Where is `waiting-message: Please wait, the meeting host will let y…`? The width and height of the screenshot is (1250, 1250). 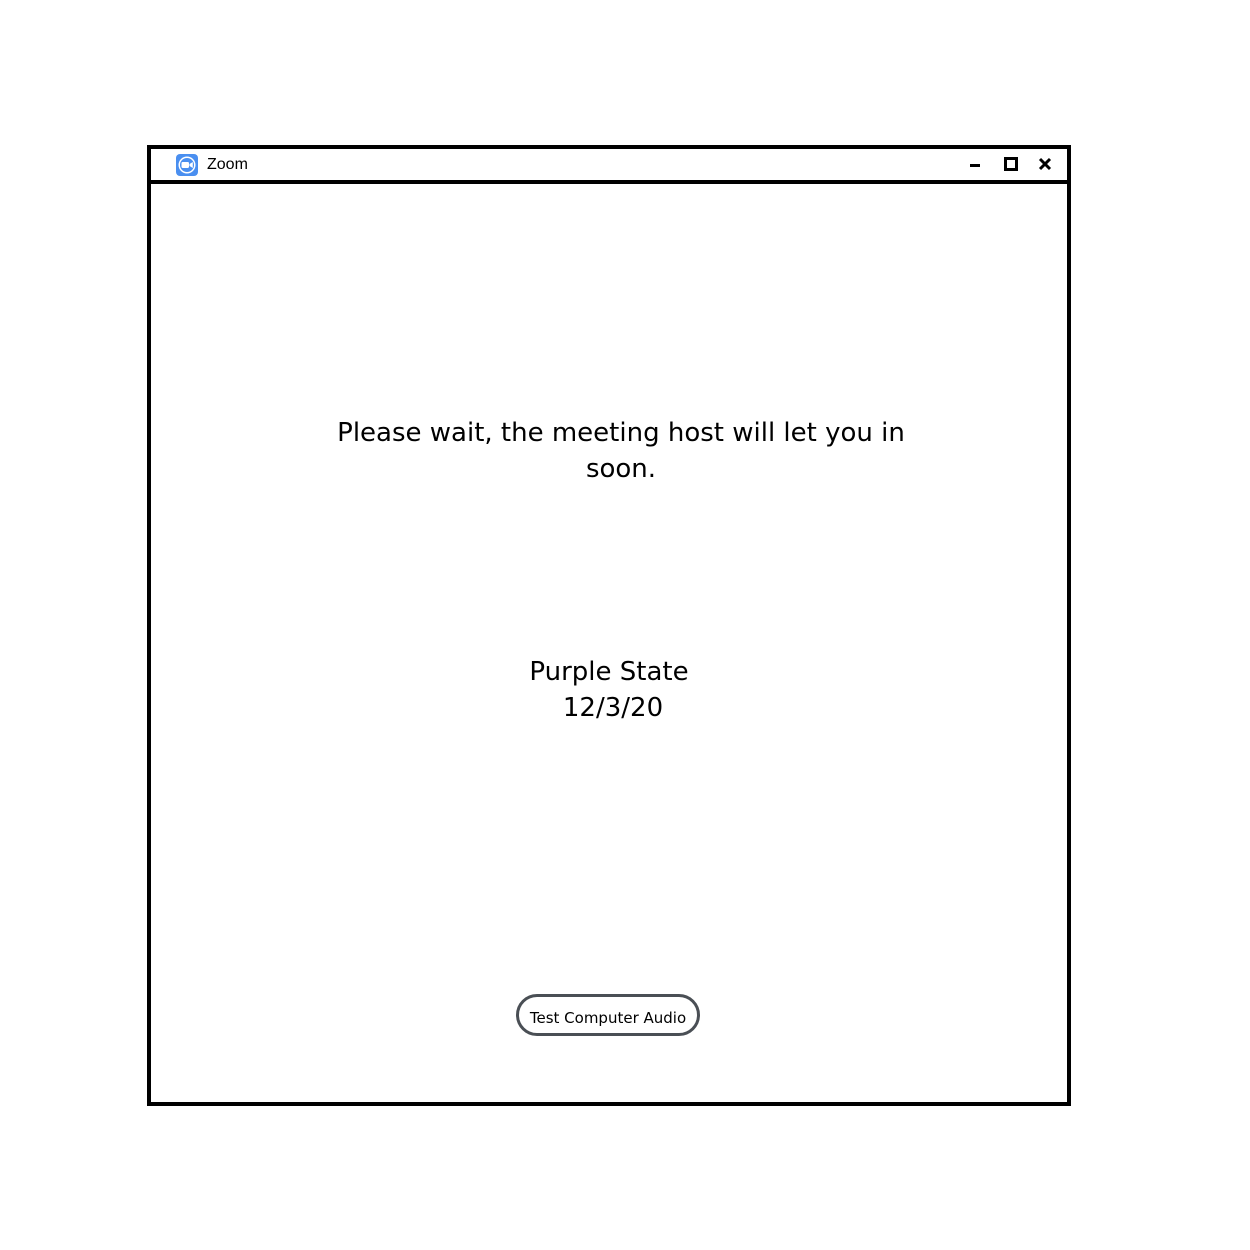
waiting-message: Please wait, the meeting host will let y… is located at coordinates (621, 451).